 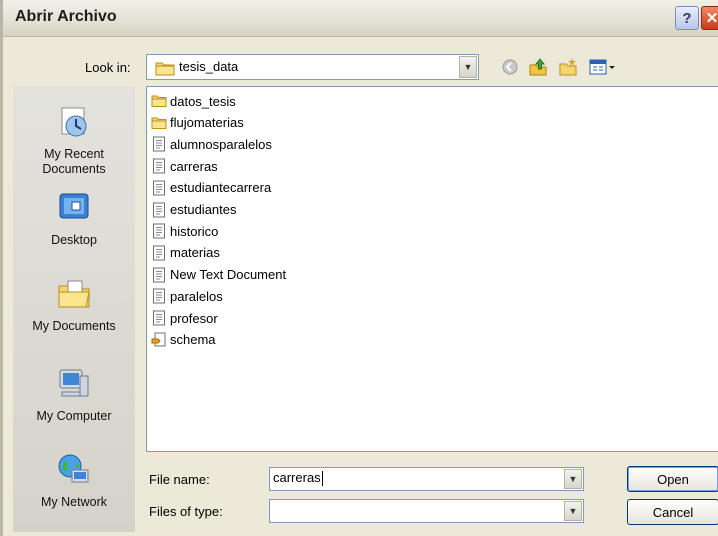 I want to click on file-list-item: alumnosparalelos, so click(x=211, y=144).